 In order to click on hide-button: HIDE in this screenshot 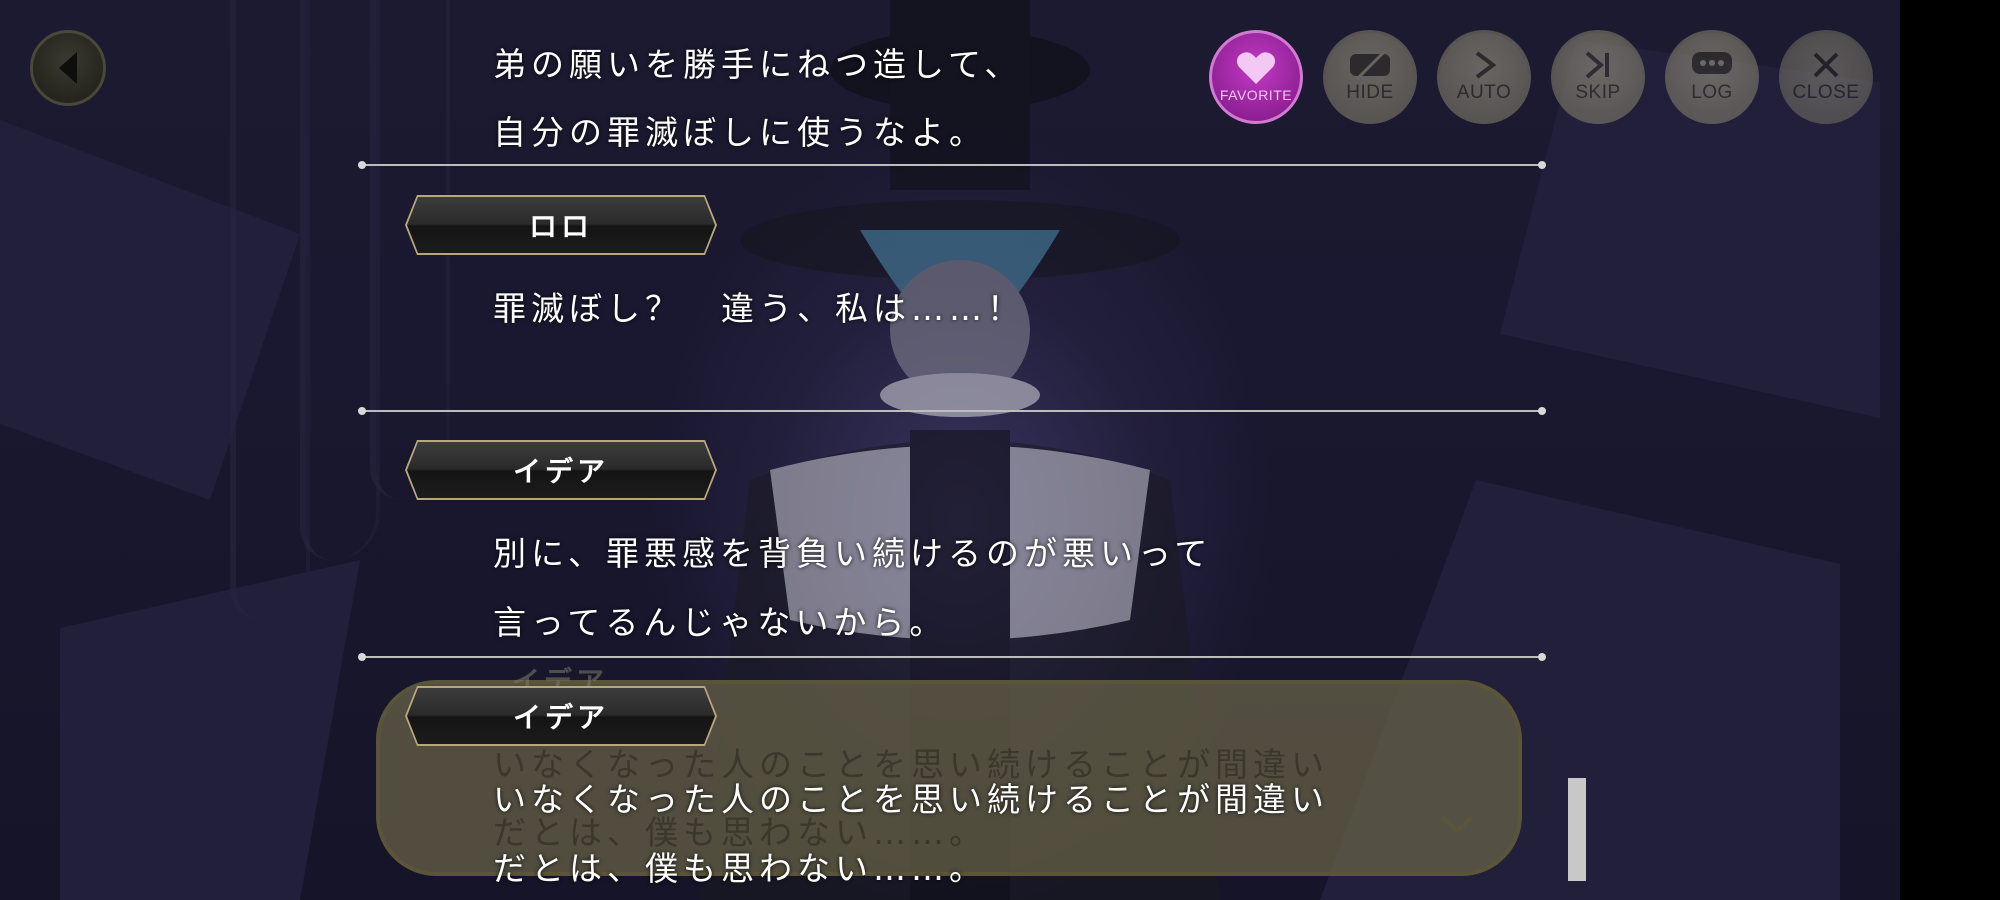, I will do `click(1370, 77)`.